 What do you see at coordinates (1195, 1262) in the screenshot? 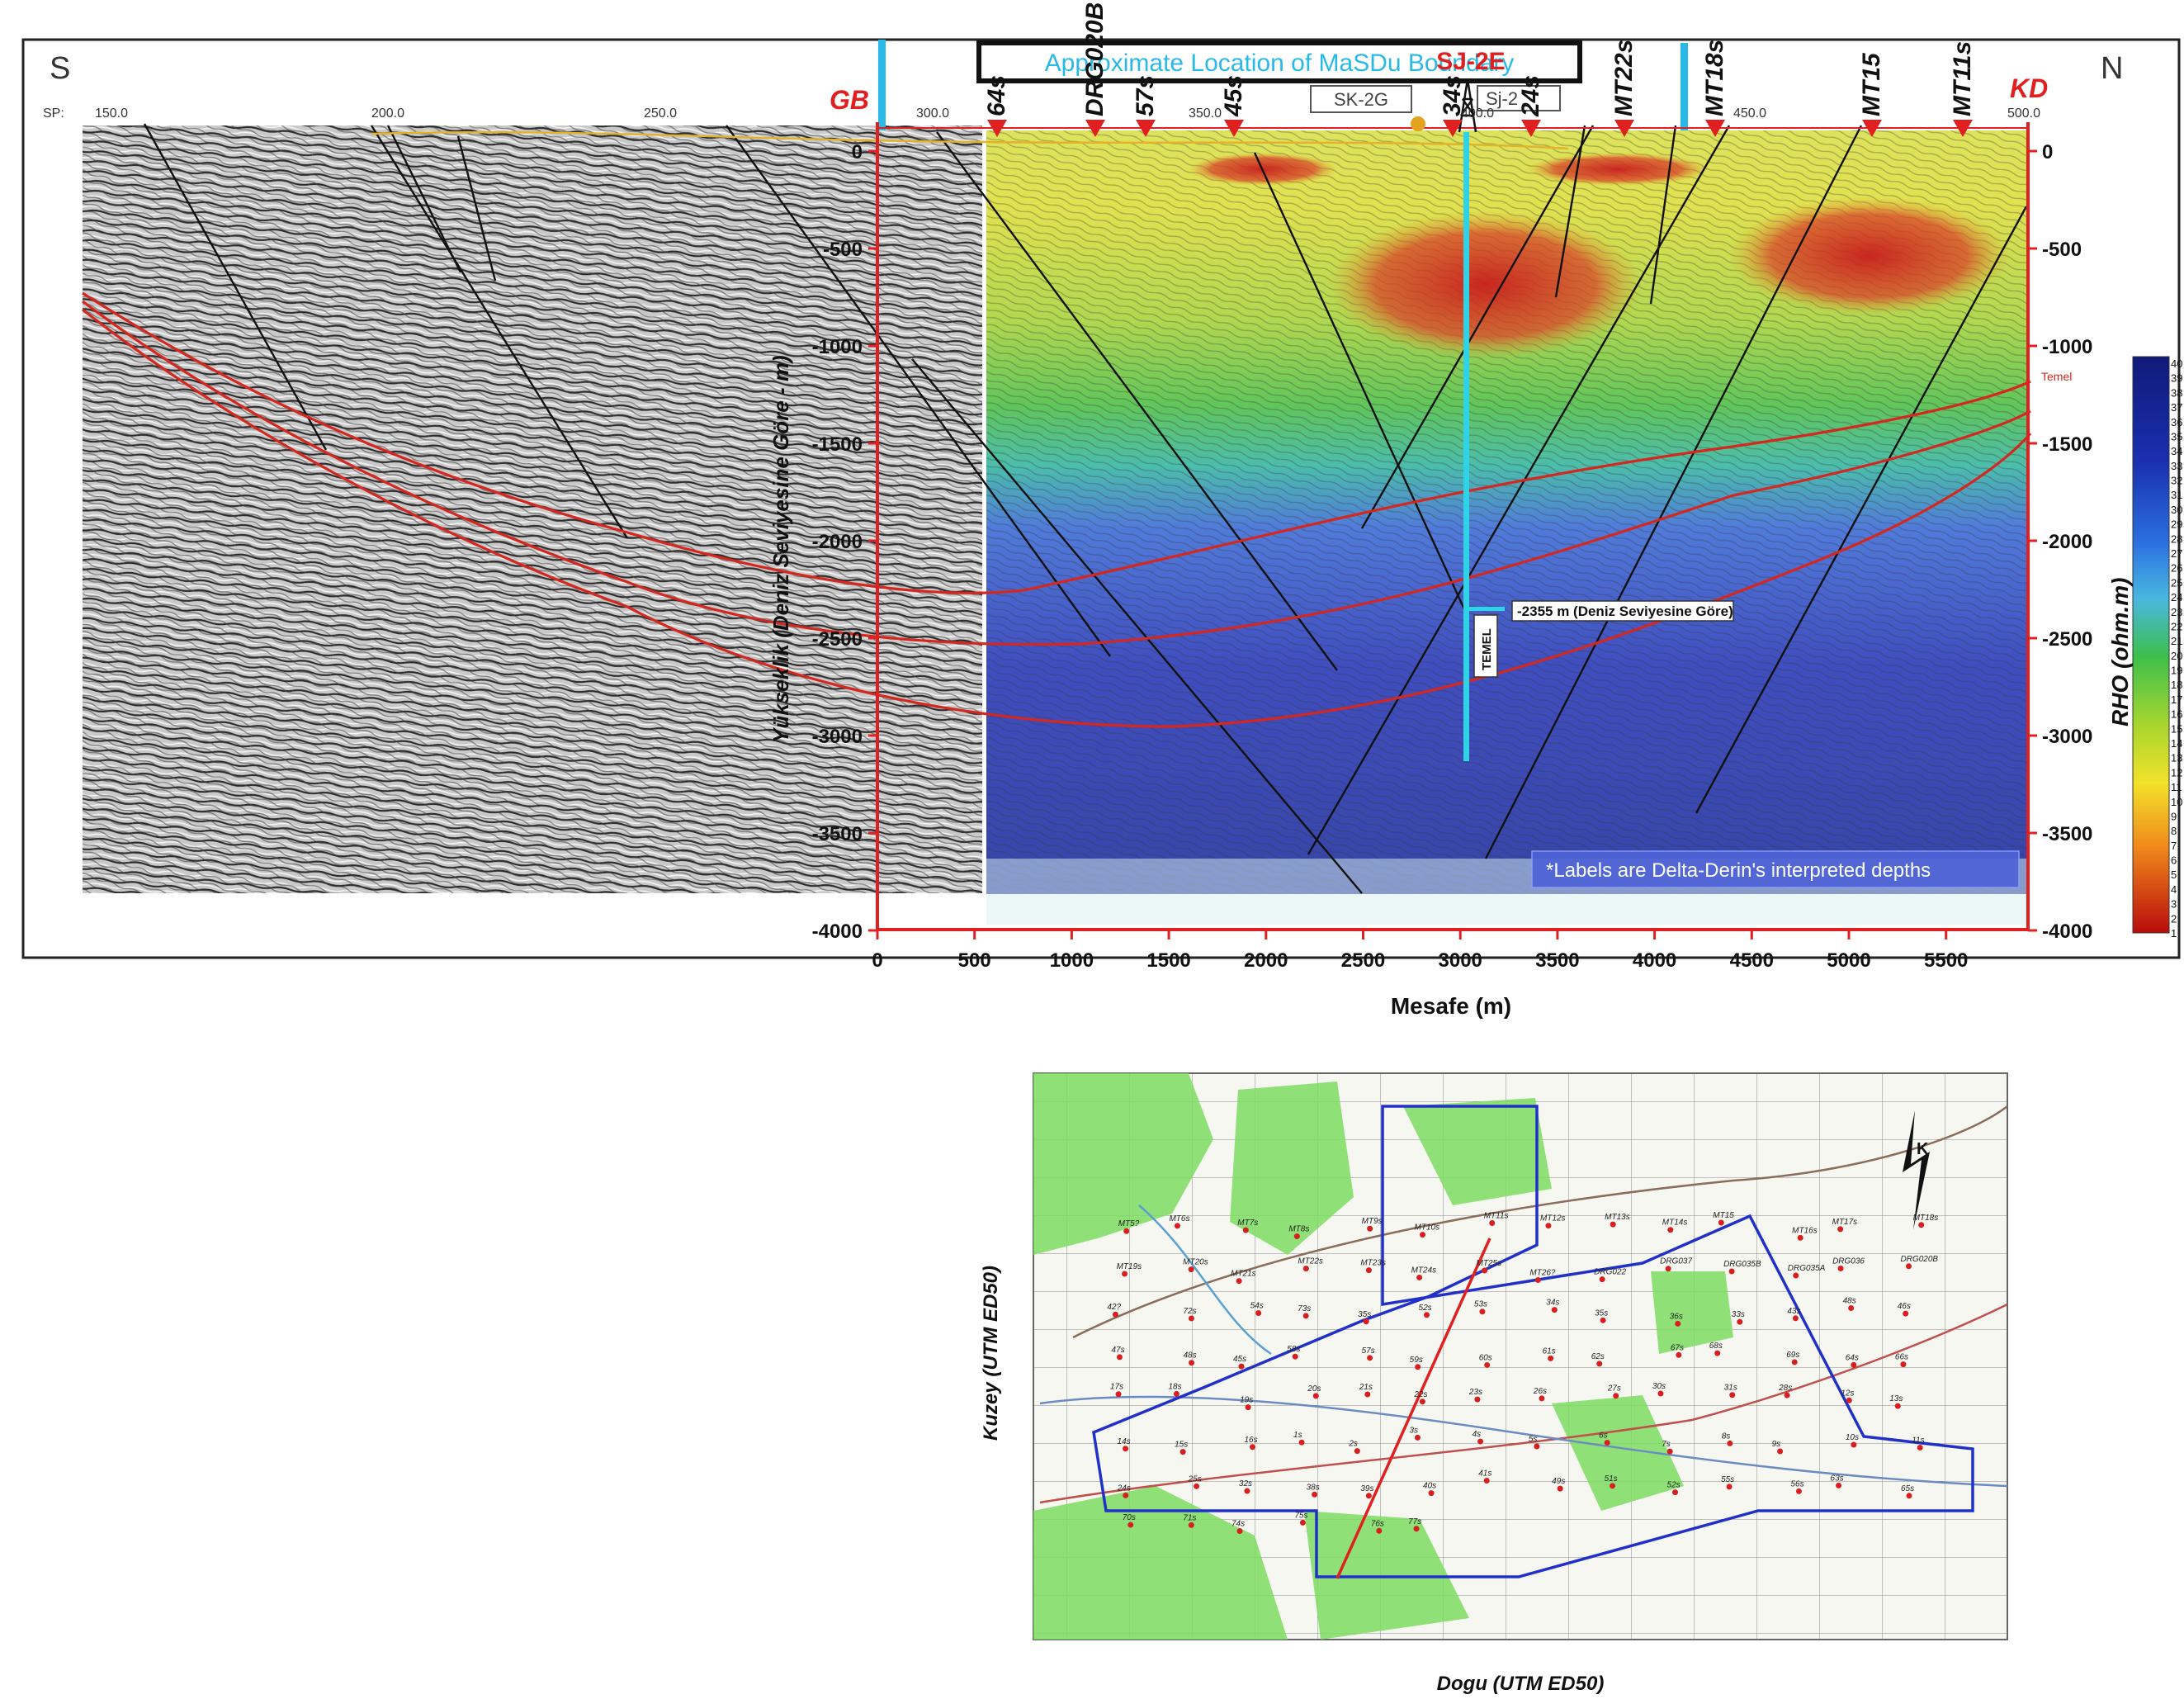
I see `map-station-label: MT20s` at bounding box center [1195, 1262].